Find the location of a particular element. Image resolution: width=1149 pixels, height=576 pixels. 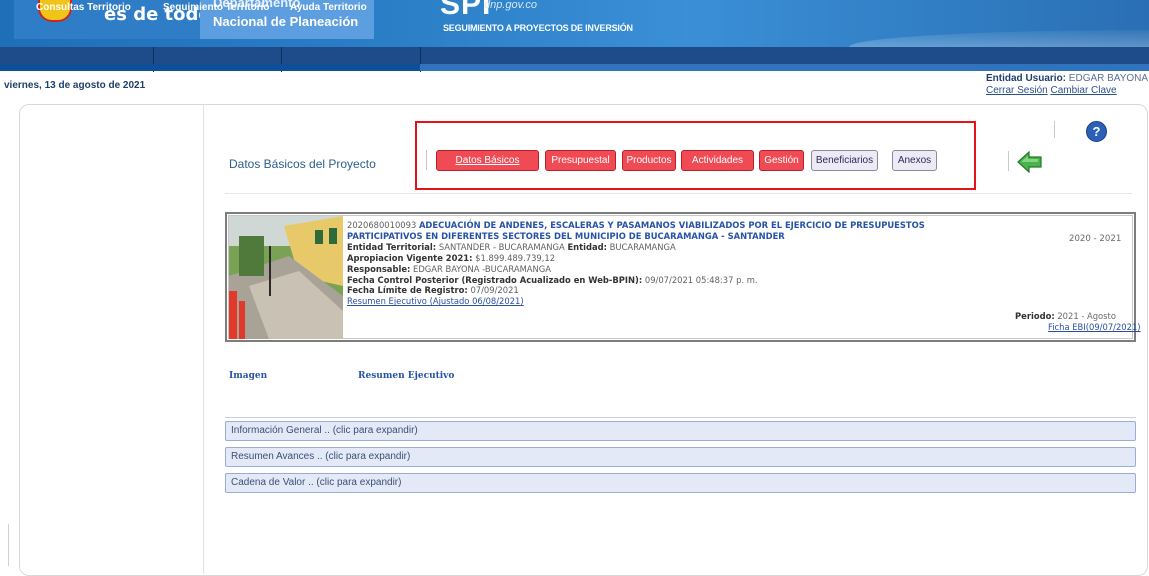

imagen-label: Imagen is located at coordinates (248, 376).